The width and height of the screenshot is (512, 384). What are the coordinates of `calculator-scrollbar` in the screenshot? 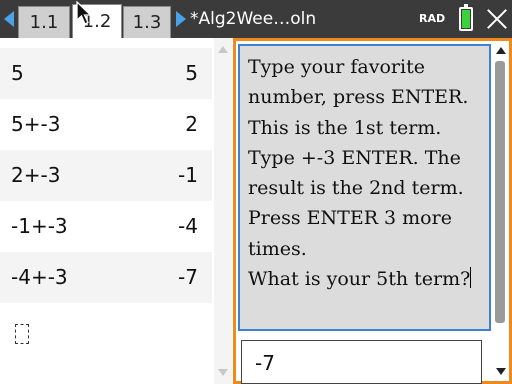 It's located at (223, 211).